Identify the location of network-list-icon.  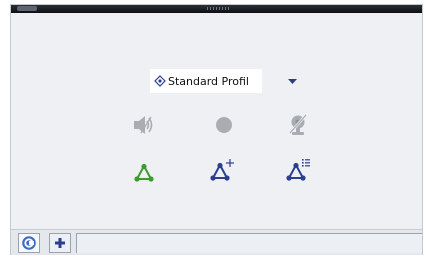
(298, 170).